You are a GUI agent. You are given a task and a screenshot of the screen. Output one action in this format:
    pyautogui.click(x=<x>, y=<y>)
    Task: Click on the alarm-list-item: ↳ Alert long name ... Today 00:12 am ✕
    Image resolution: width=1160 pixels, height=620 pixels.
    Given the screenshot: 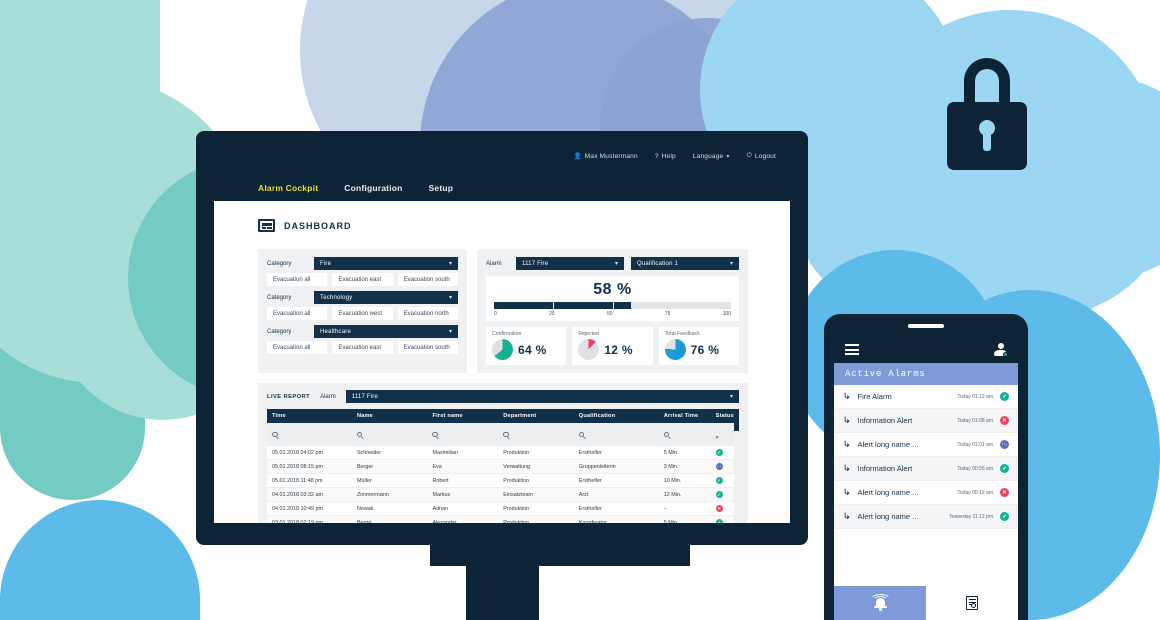 What is the action you would take?
    pyautogui.click(x=926, y=493)
    